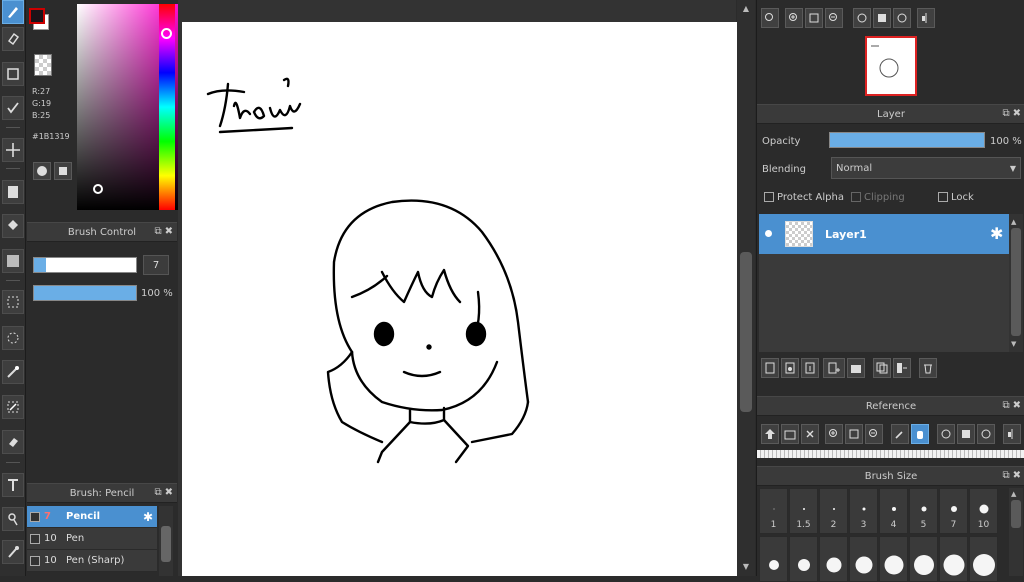  What do you see at coordinates (891, 66) in the screenshot?
I see `navigator-thumbnail` at bounding box center [891, 66].